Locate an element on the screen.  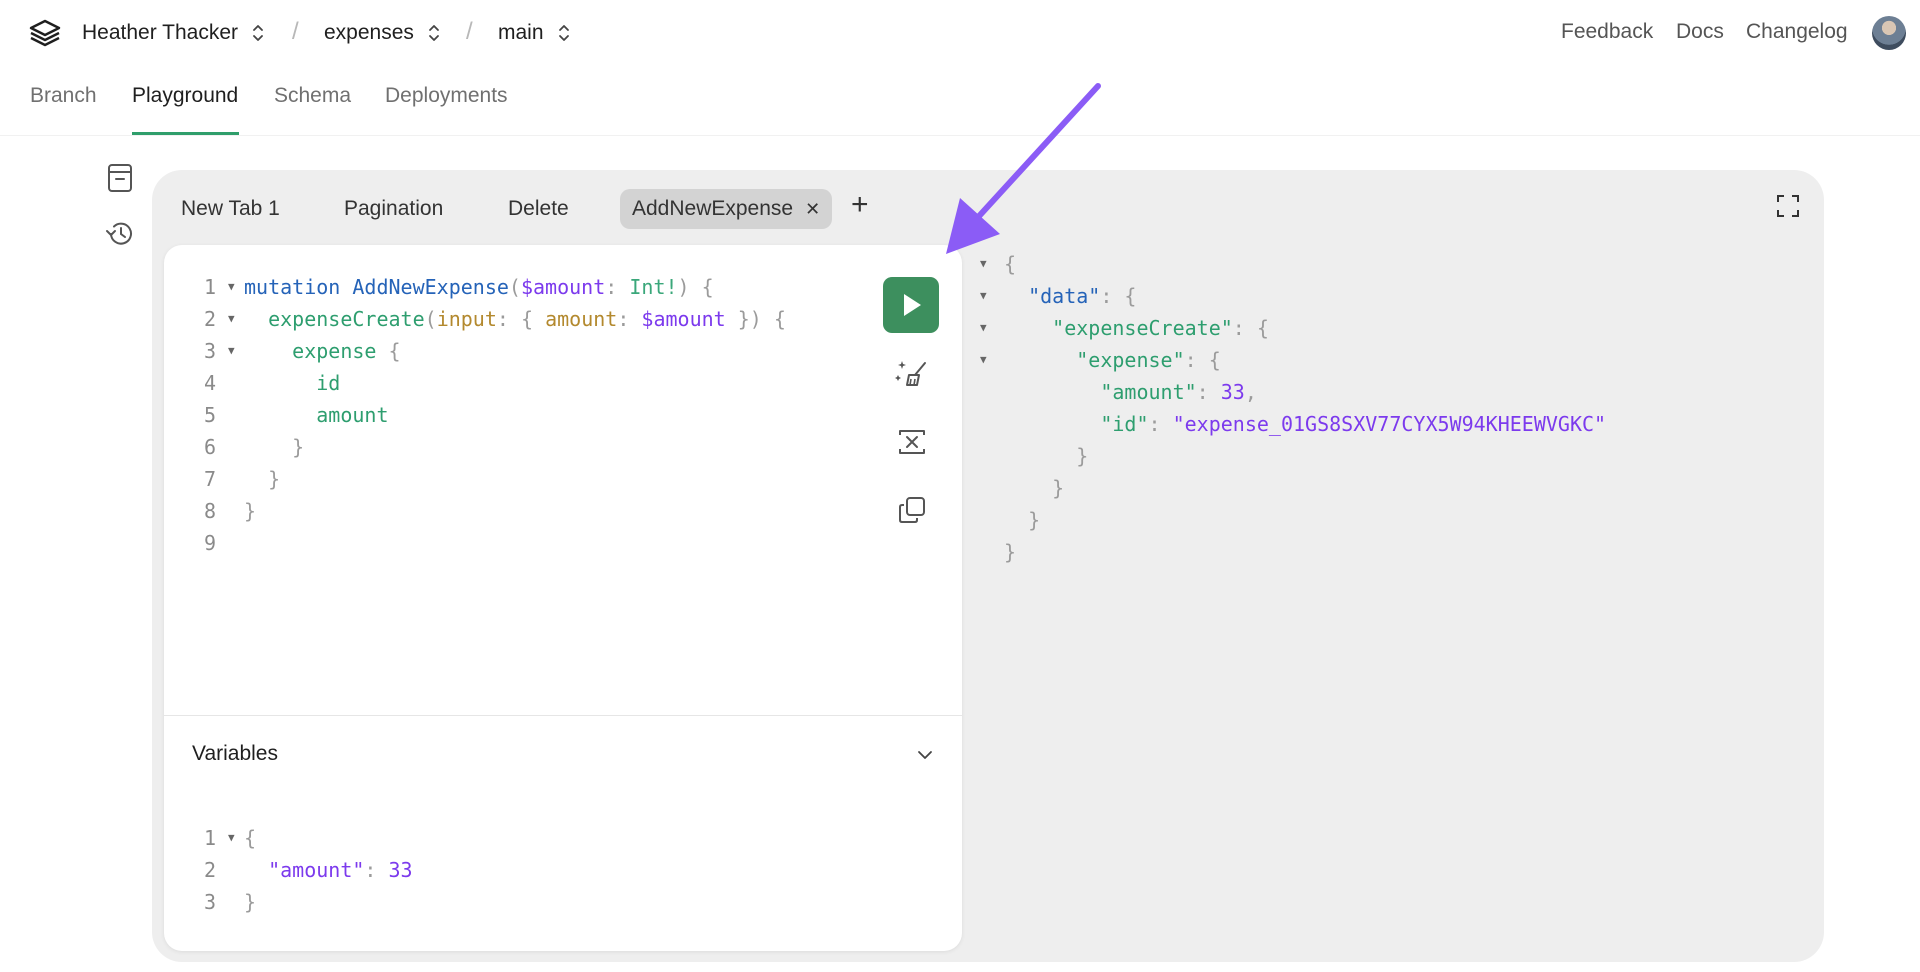
response-value-amount: 33 is located at coordinates (1232, 392).